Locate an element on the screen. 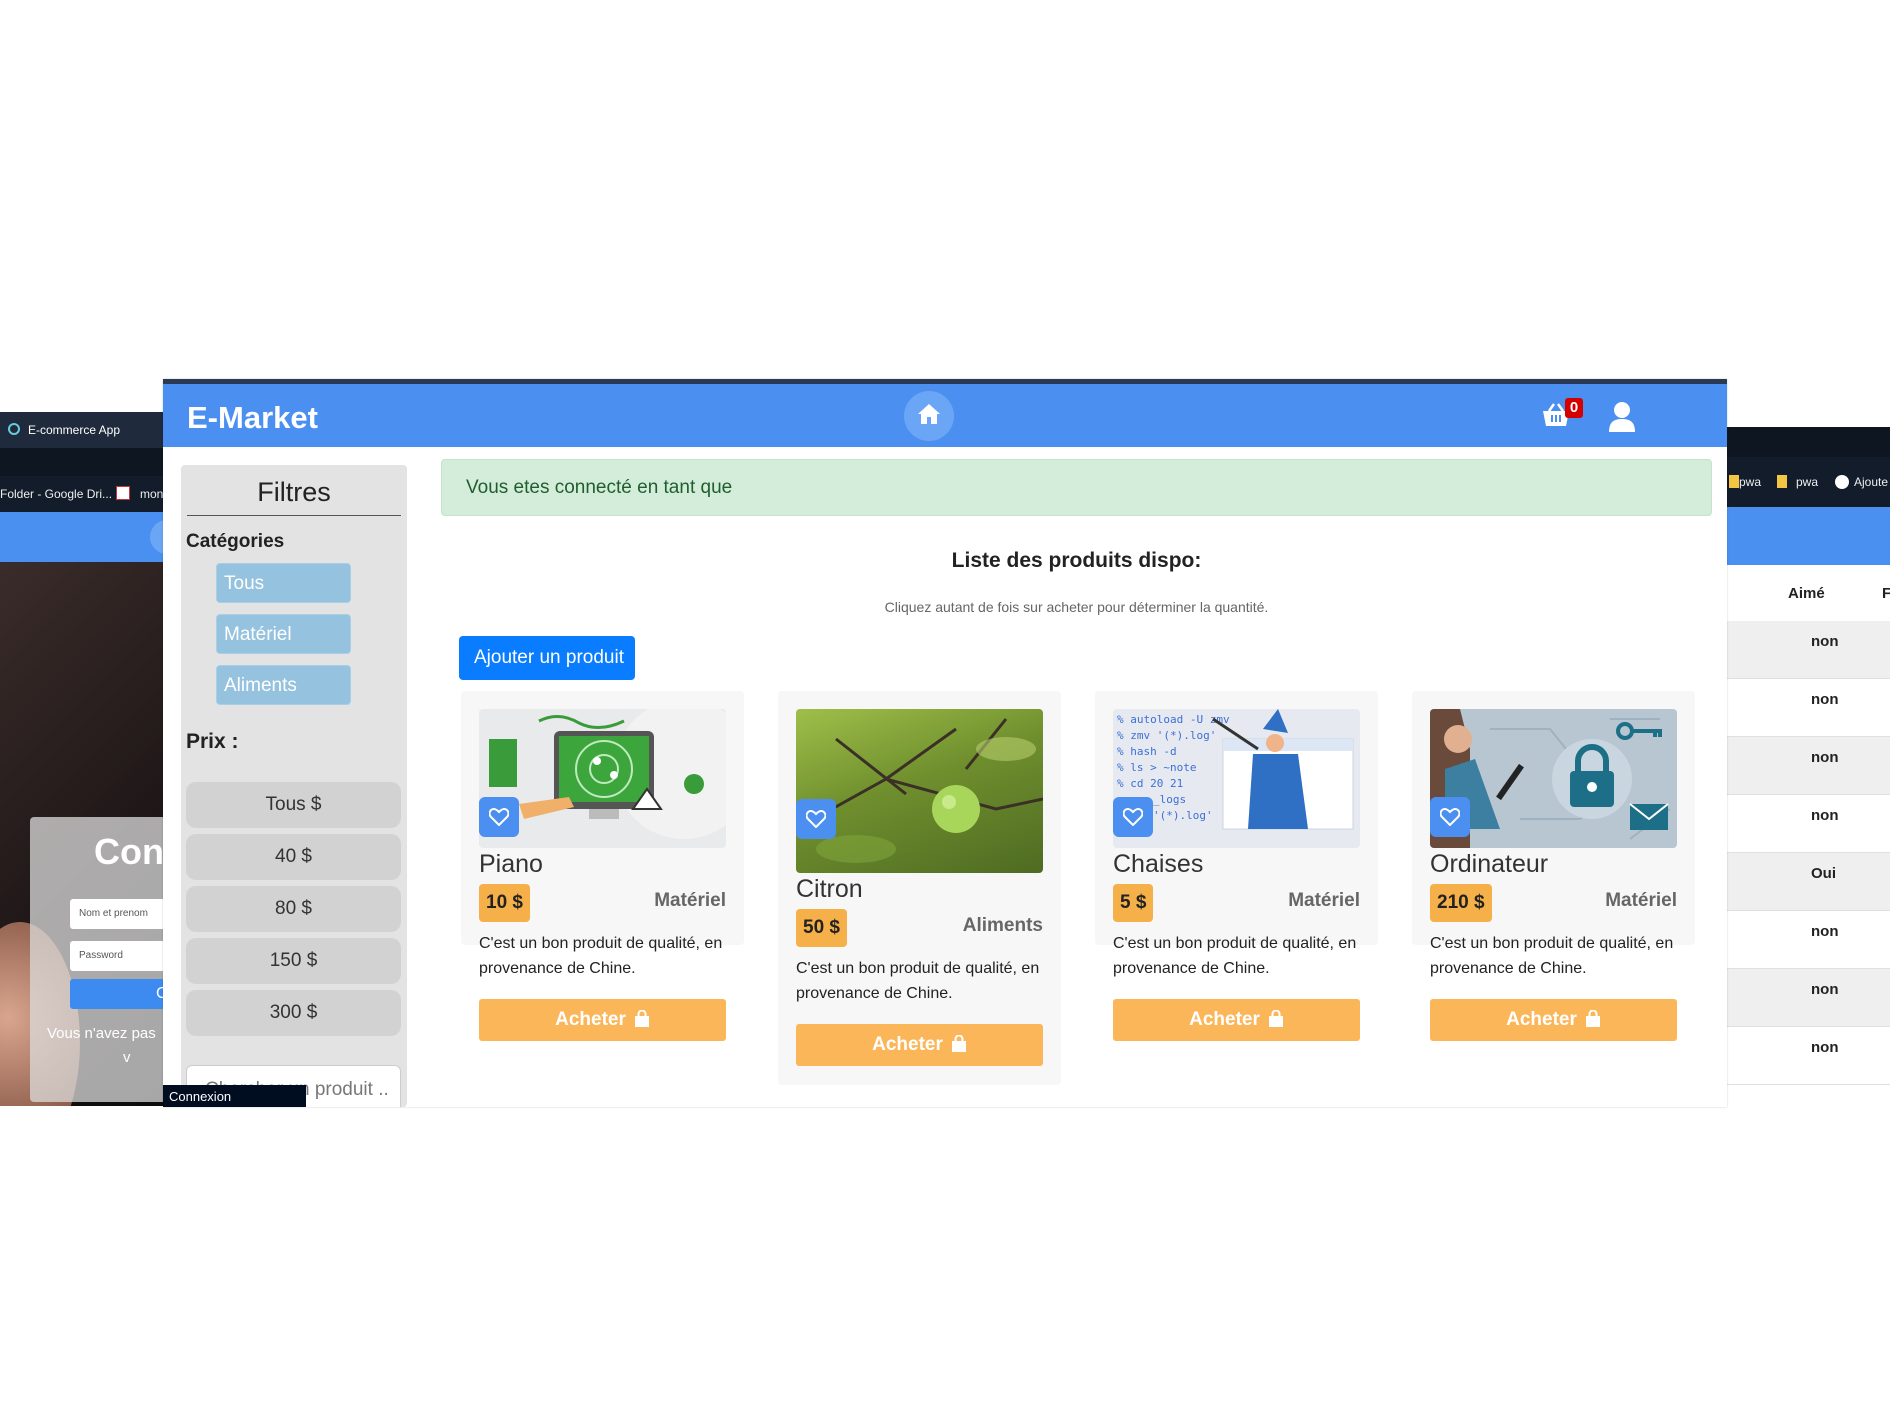 The image size is (1890, 1417). product-price: 5 $ is located at coordinates (1133, 903).